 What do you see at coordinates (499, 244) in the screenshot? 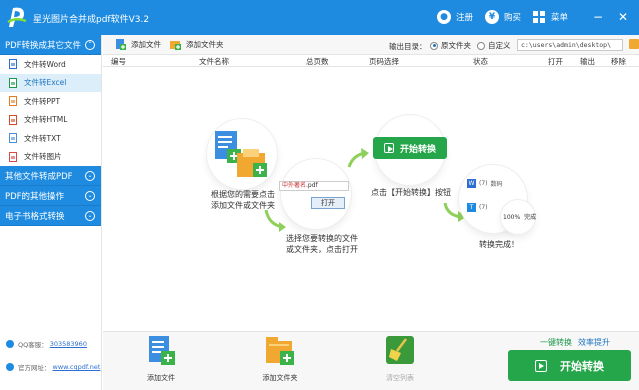
I see `step4-caption: 转换完成！` at bounding box center [499, 244].